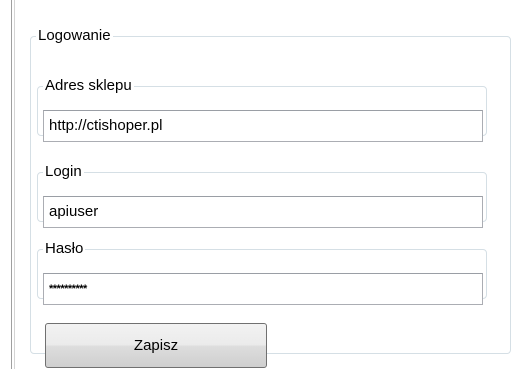 This screenshot has width=522, height=369. What do you see at coordinates (156, 345) in the screenshot?
I see `save-button: Zapisz` at bounding box center [156, 345].